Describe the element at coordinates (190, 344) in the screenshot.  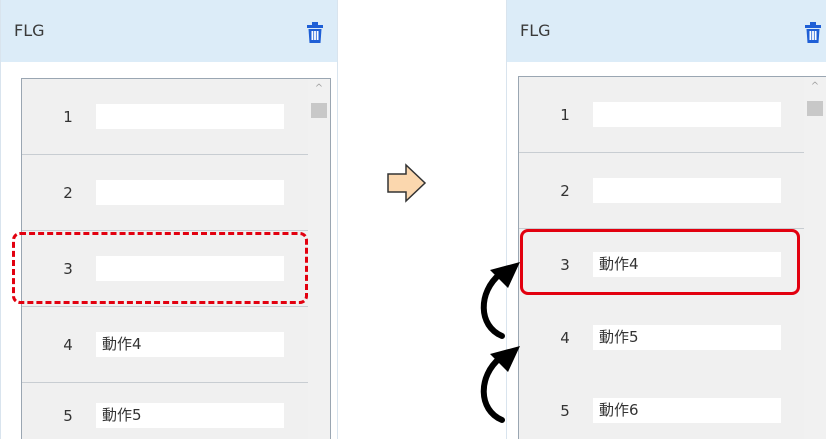
I see `row-value-field: 動作4` at that location.